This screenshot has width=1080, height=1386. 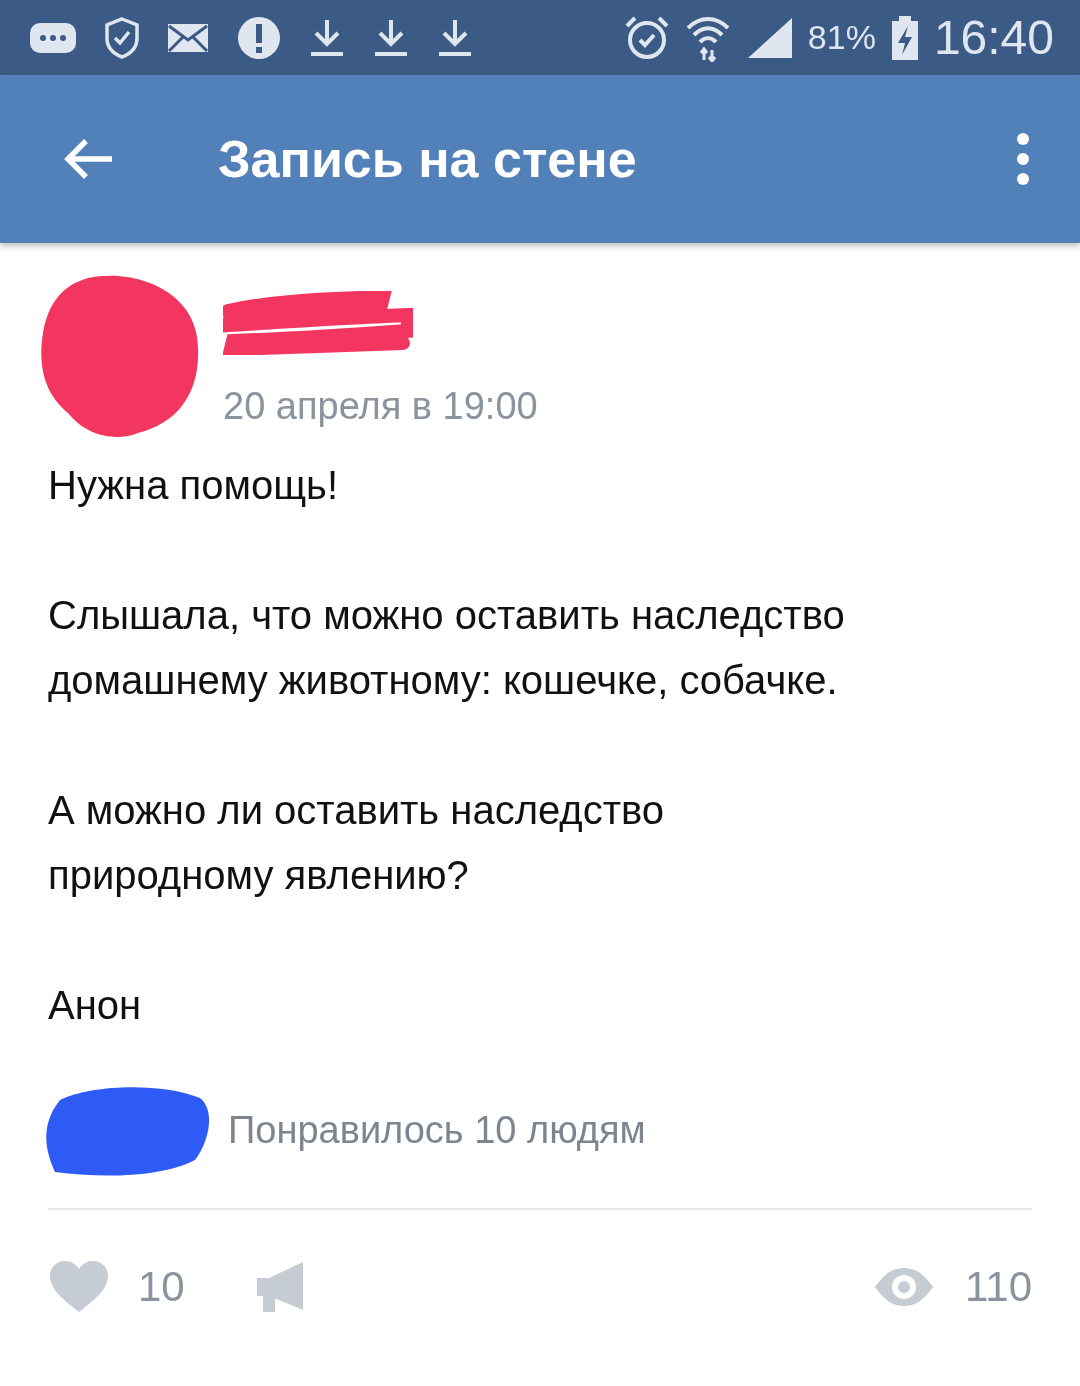 What do you see at coordinates (904, 1287) in the screenshot?
I see `eye-icon` at bounding box center [904, 1287].